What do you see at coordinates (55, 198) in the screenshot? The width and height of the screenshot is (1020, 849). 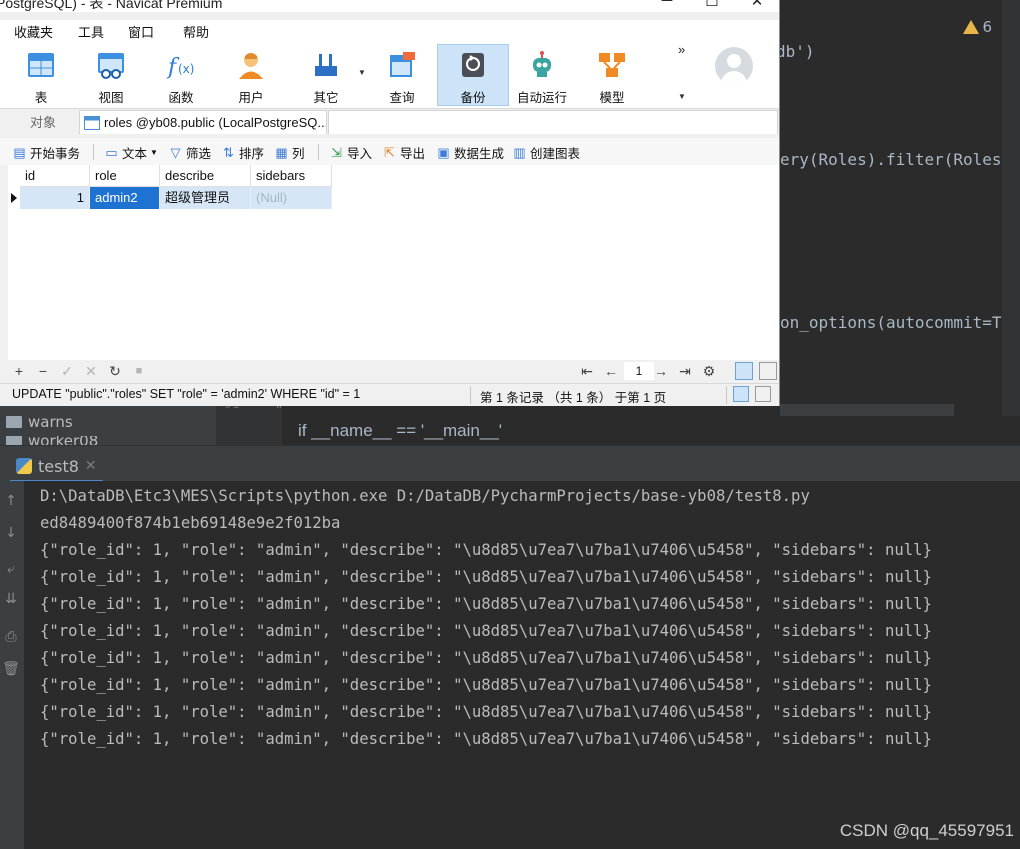 I see `cell-id: 1` at bounding box center [55, 198].